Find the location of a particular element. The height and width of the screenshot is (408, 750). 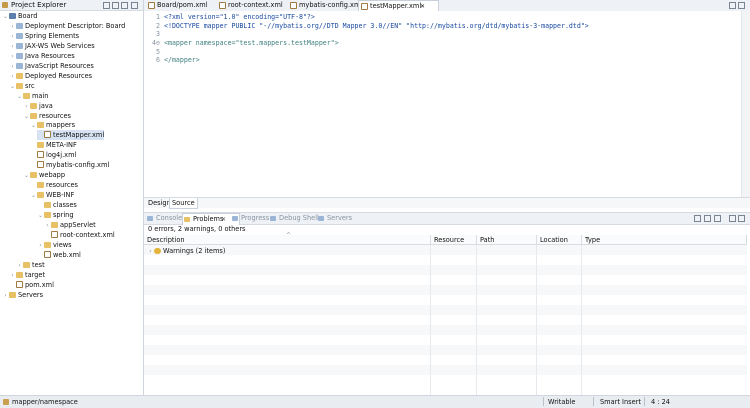

tree-item-webapp: ⌄ webapp is located at coordinates (44, 175).